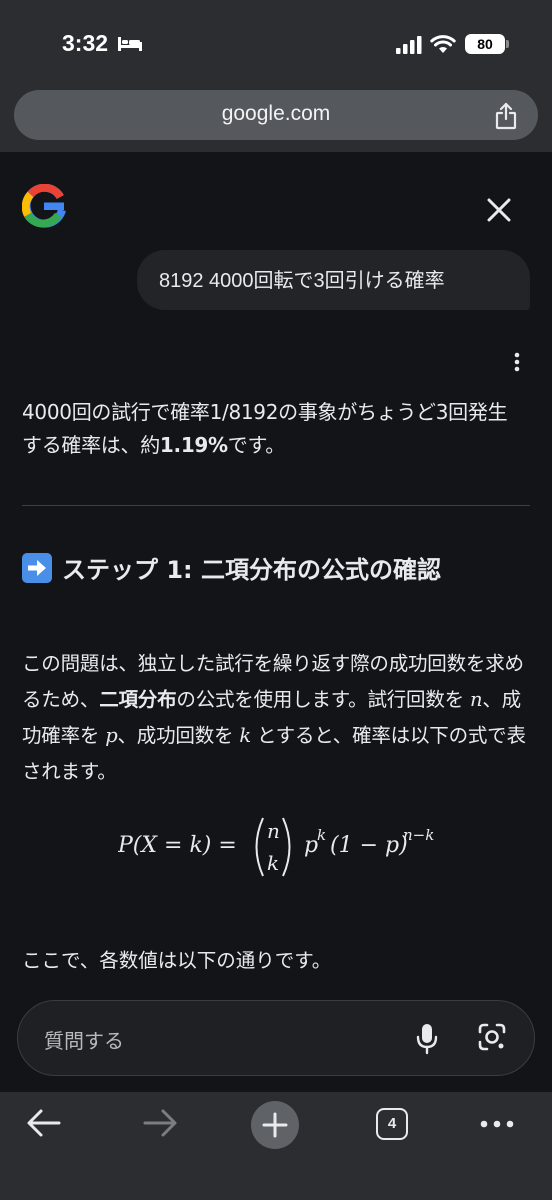 This screenshot has width=552, height=1200. Describe the element at coordinates (177, 960) in the screenshot. I see `note-text: ここで、各数値は以下の通りです。` at that location.